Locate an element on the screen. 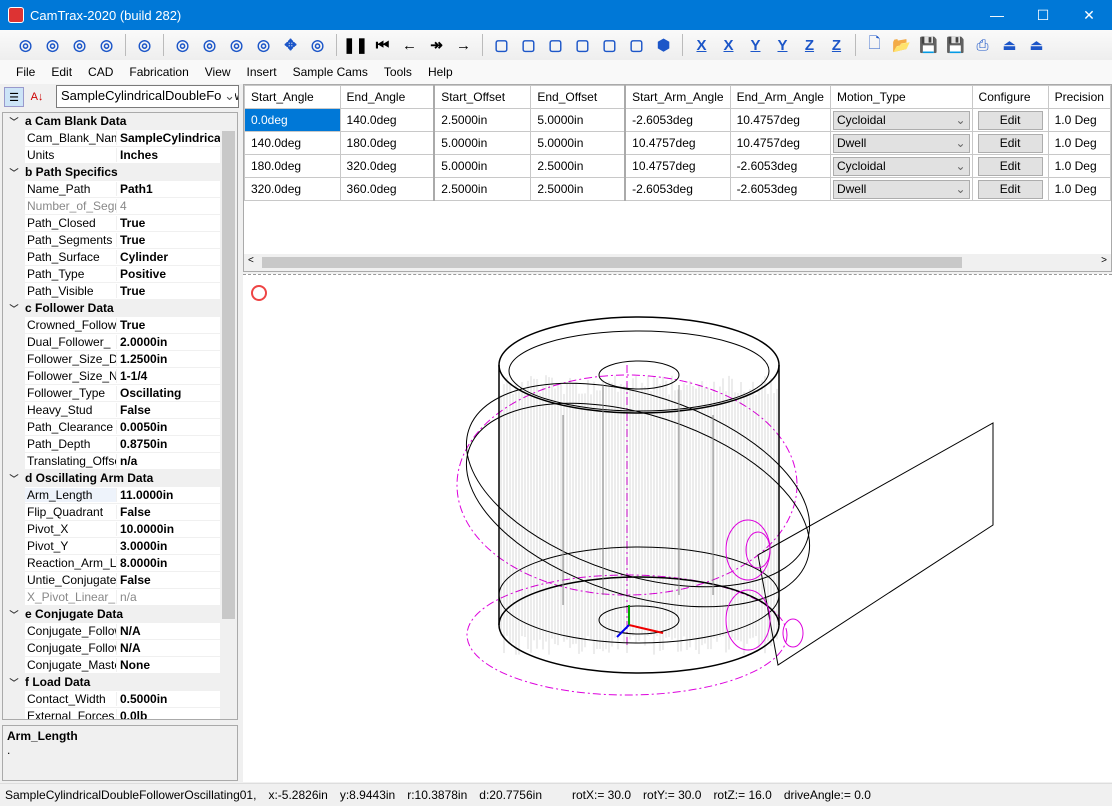 Image resolution: width=1112 pixels, height=806 pixels. property-value: 4 is located at coordinates (169, 206).